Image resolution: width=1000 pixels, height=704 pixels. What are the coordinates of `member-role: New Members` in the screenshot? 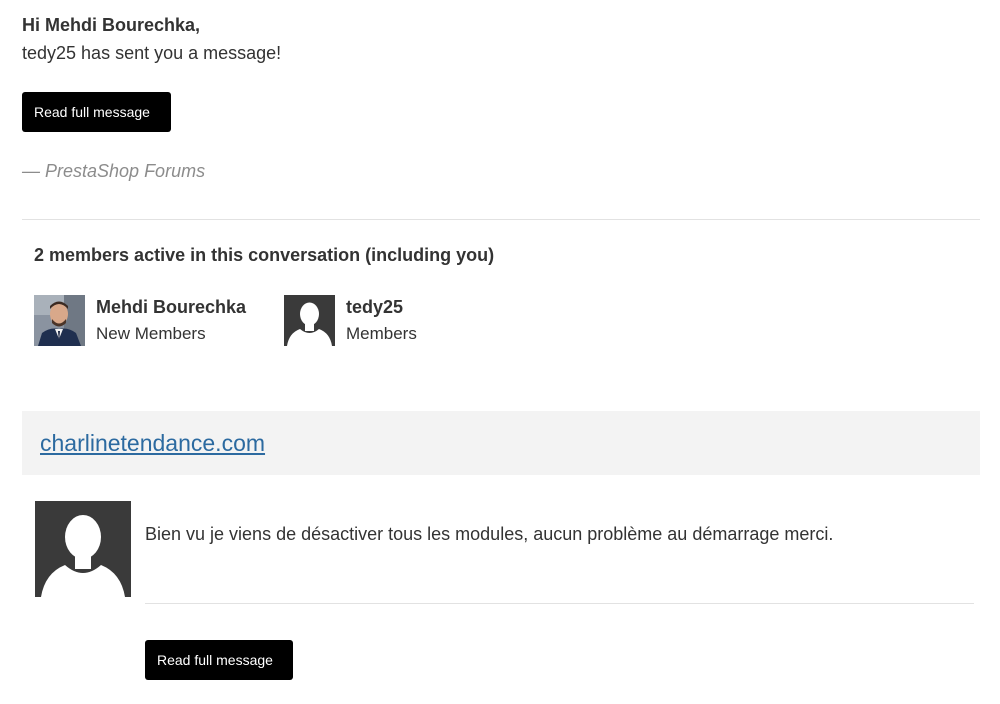 It's located at (151, 333).